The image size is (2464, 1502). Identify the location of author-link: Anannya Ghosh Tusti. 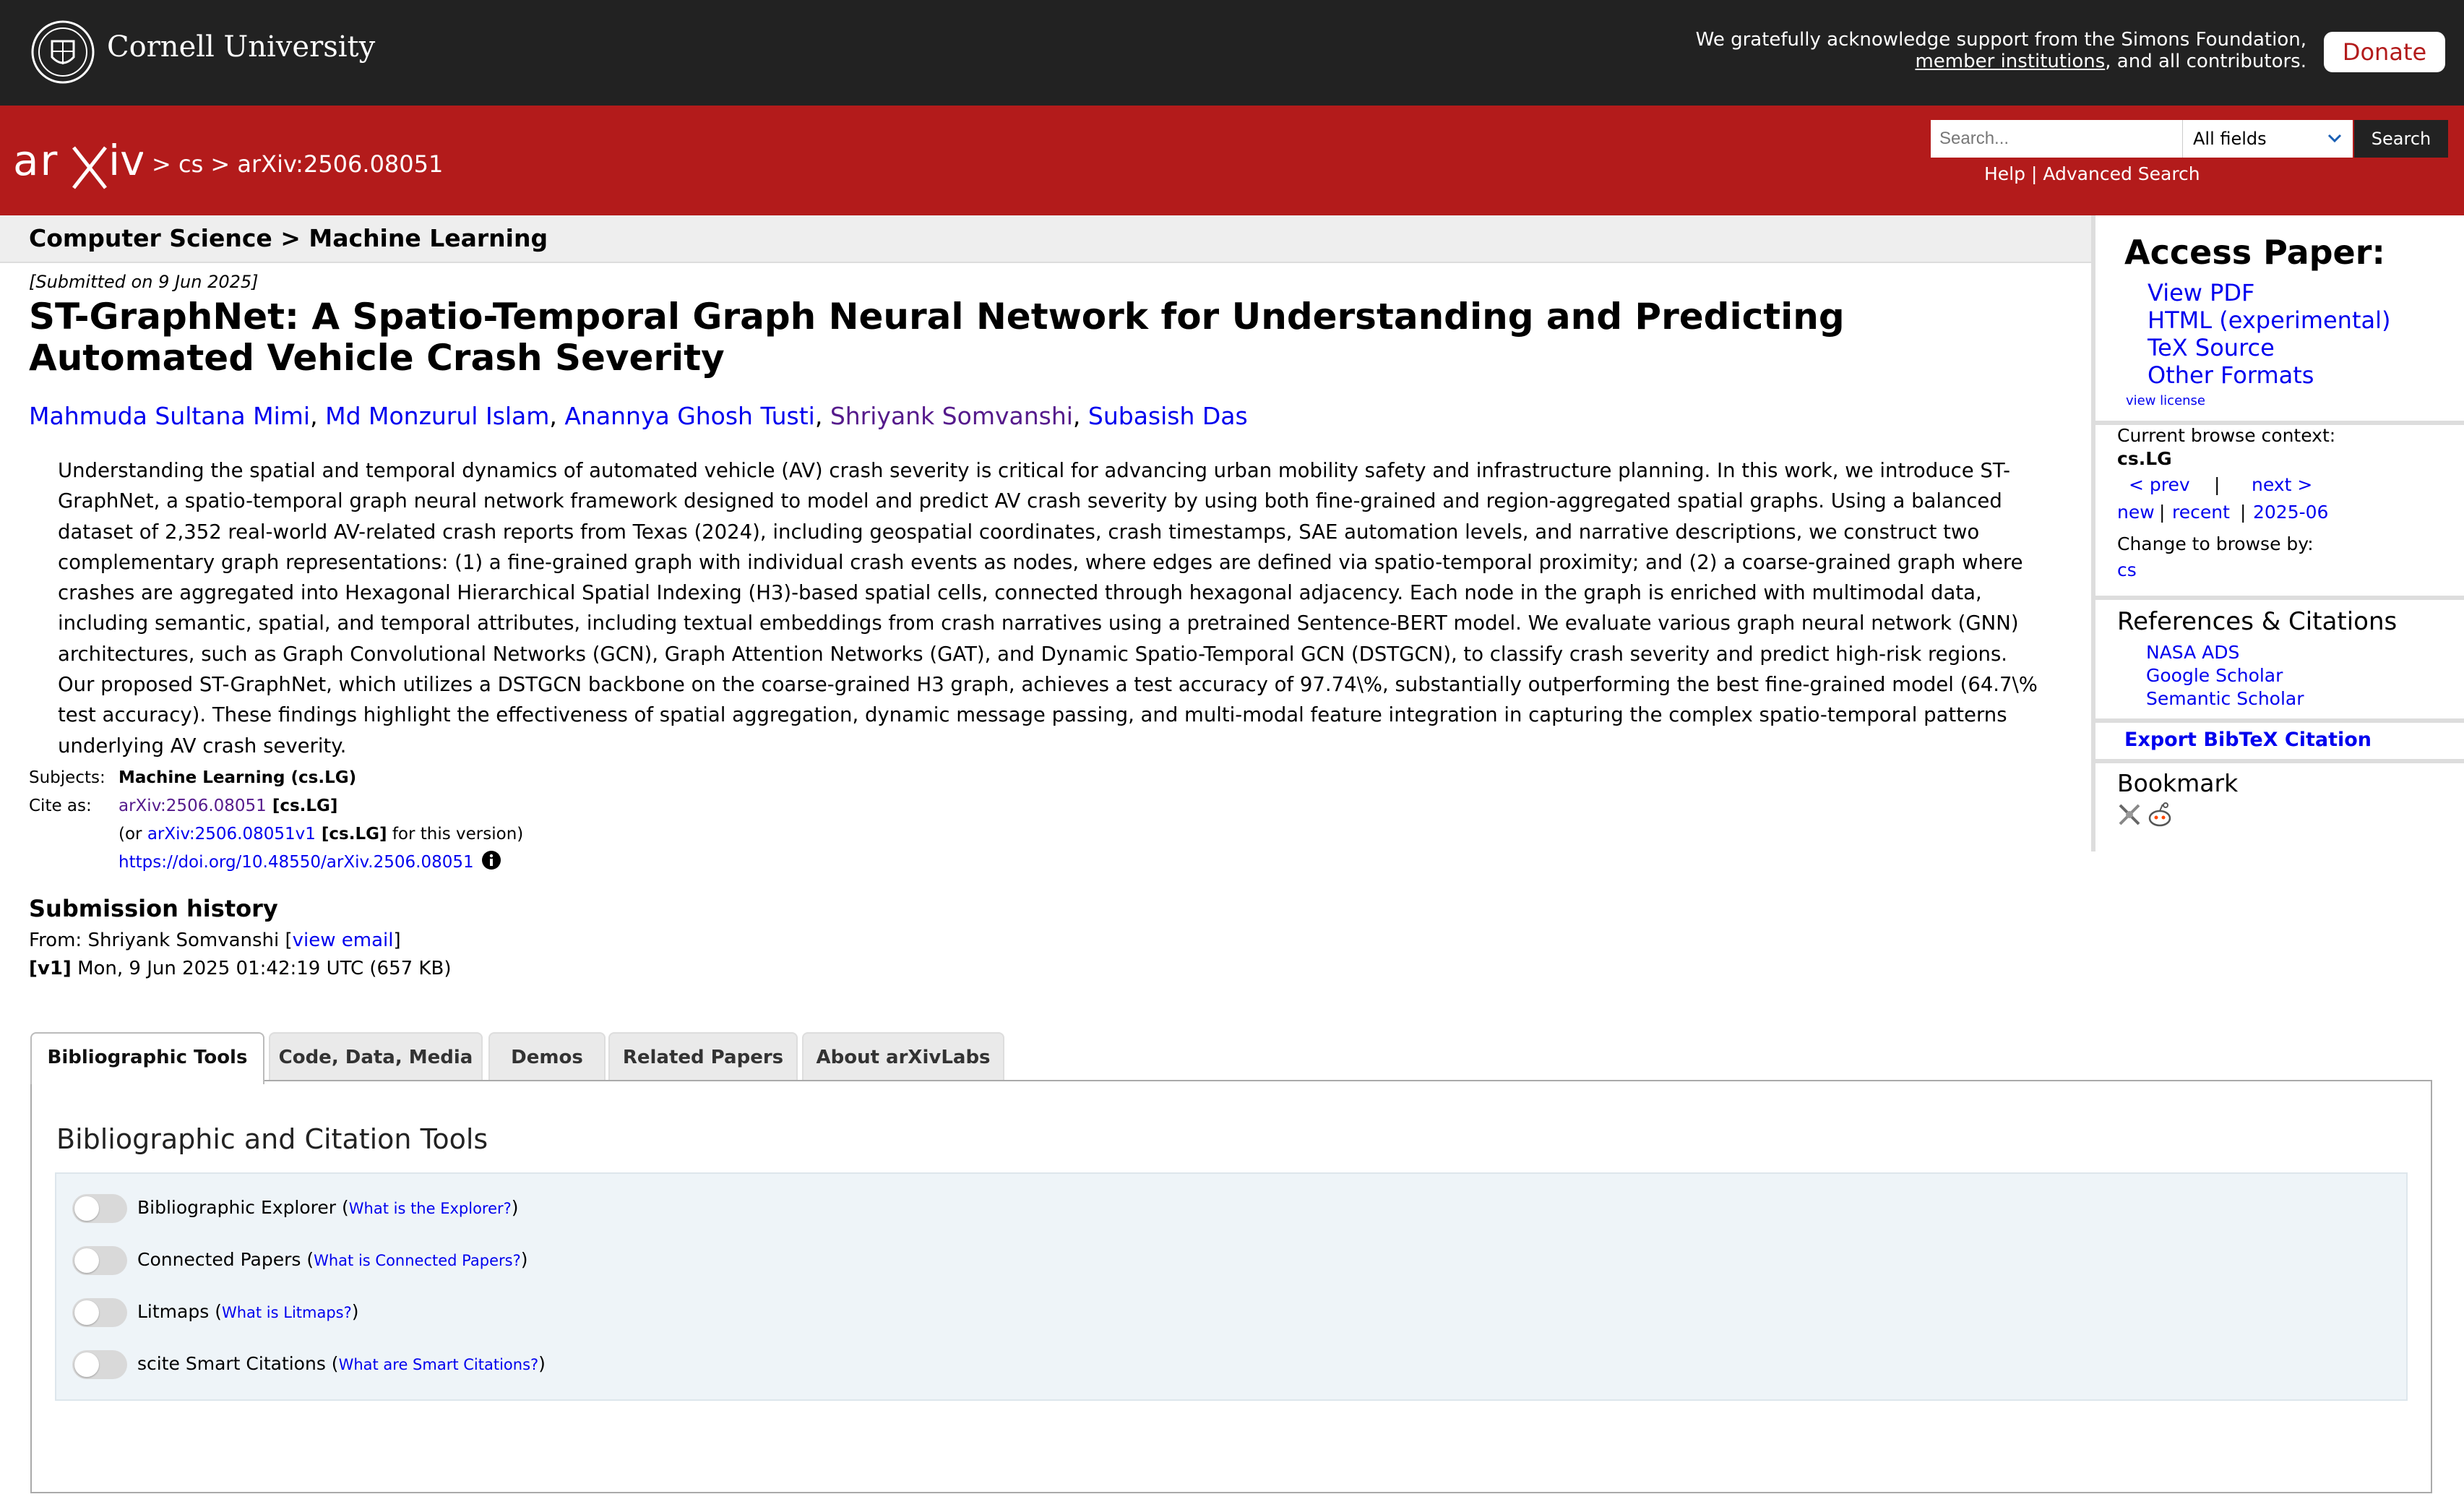
(689, 416).